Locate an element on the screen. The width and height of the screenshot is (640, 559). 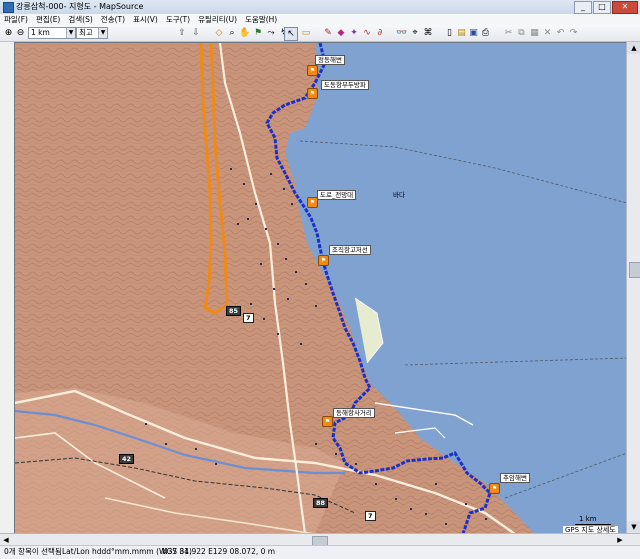
zoom-out-icon: ⊖ is located at coordinates (20, 33).